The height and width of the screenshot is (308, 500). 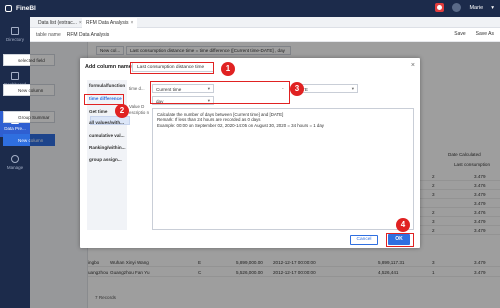 What do you see at coordinates (107, 85) in the screenshot?
I see `function-formula: formula/function` at bounding box center [107, 85].